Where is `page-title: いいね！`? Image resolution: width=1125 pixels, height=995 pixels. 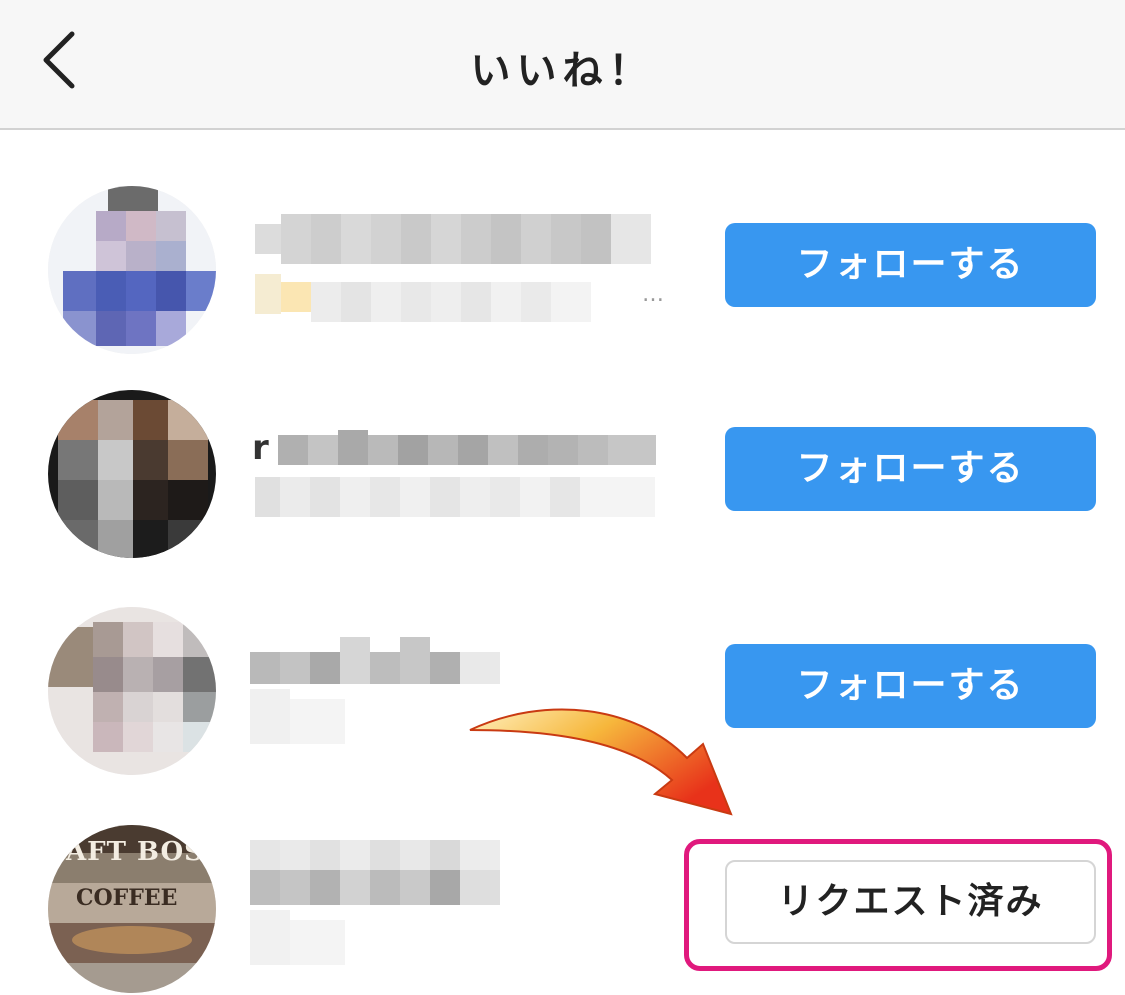
page-title: いいね！ is located at coordinates (562, 71).